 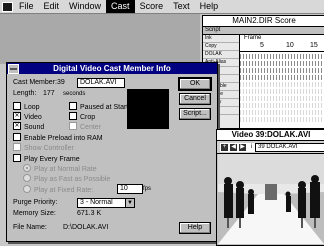 What do you see at coordinates (7, 7) in the screenshot?
I see `app-control-icon` at bounding box center [7, 7].